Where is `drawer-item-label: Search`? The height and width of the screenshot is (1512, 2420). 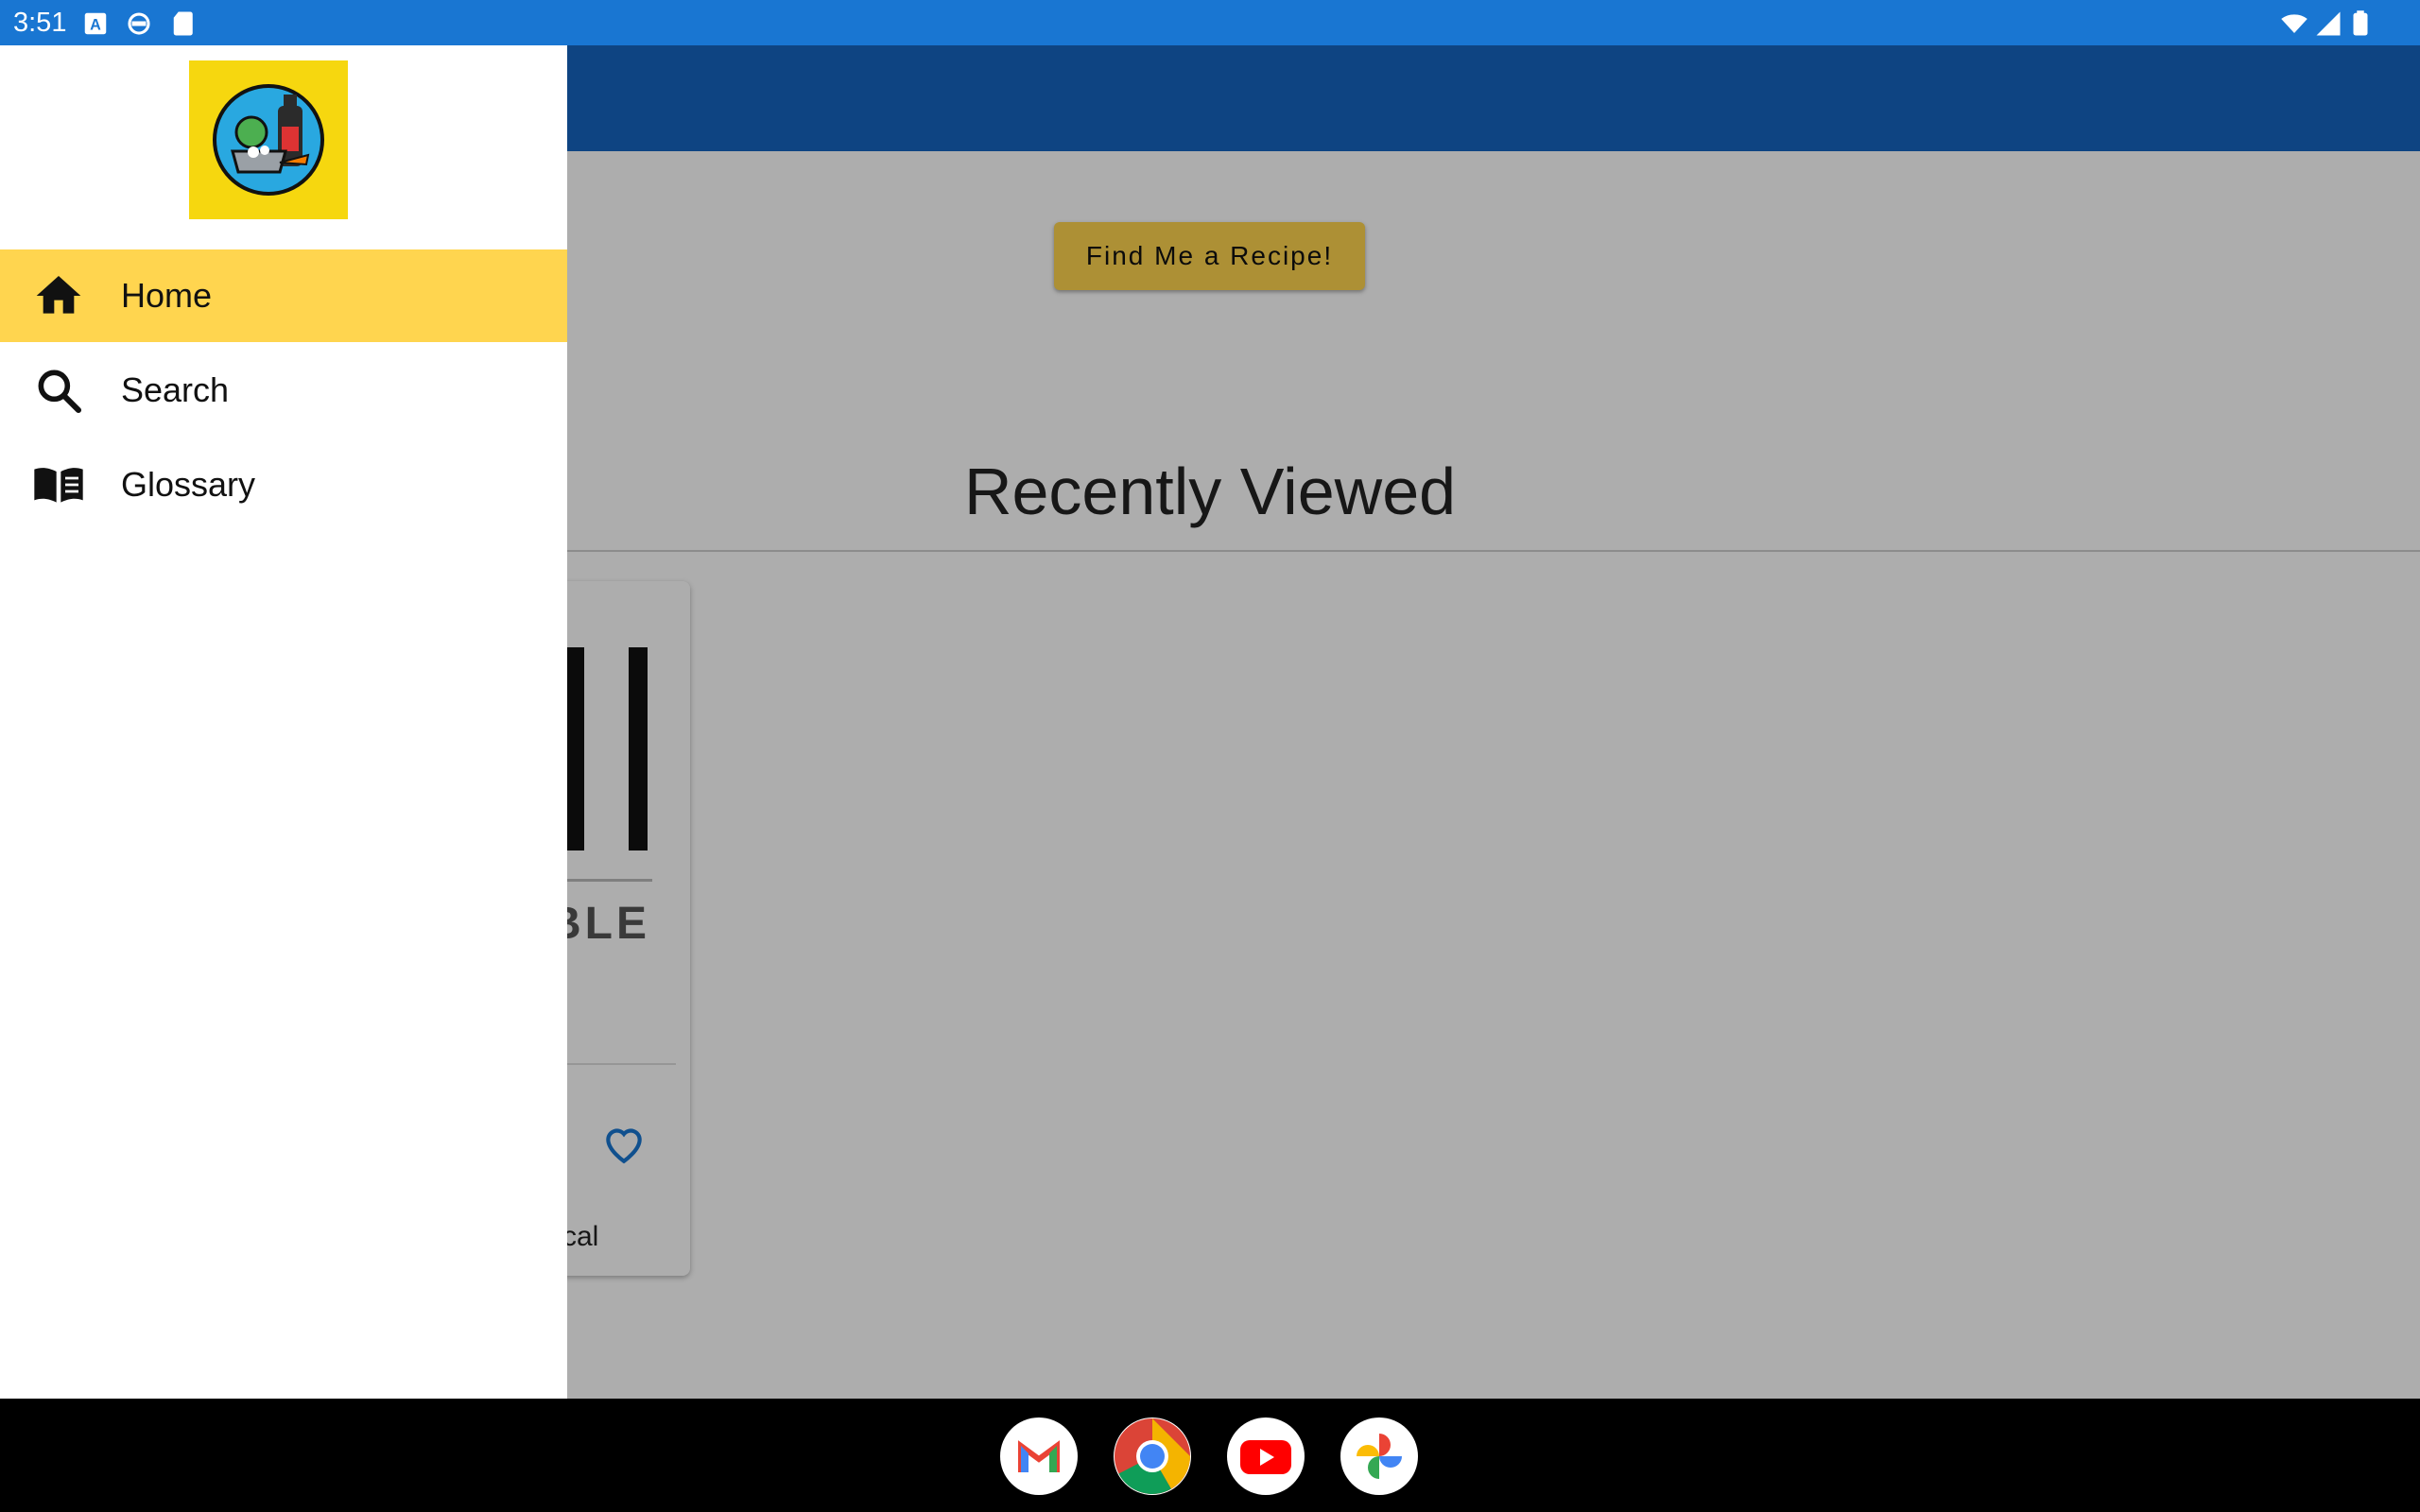 drawer-item-label: Search is located at coordinates (175, 389).